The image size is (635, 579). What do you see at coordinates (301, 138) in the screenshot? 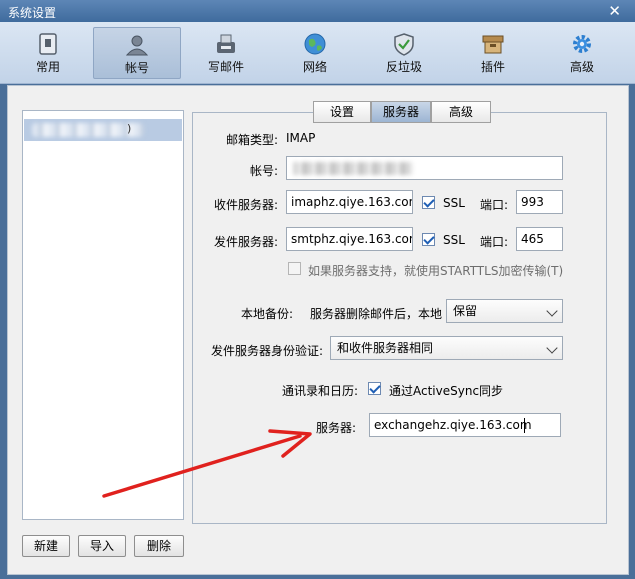
I see `mailbox-type-value: IMAP` at bounding box center [301, 138].